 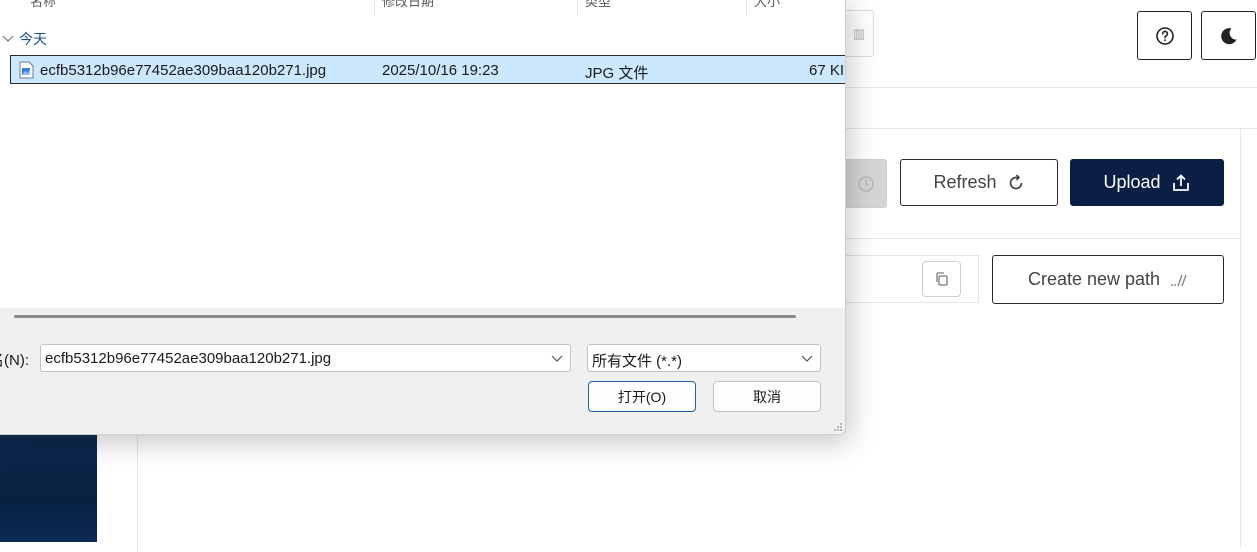 I want to click on upload-button: Upload, so click(x=1147, y=182).